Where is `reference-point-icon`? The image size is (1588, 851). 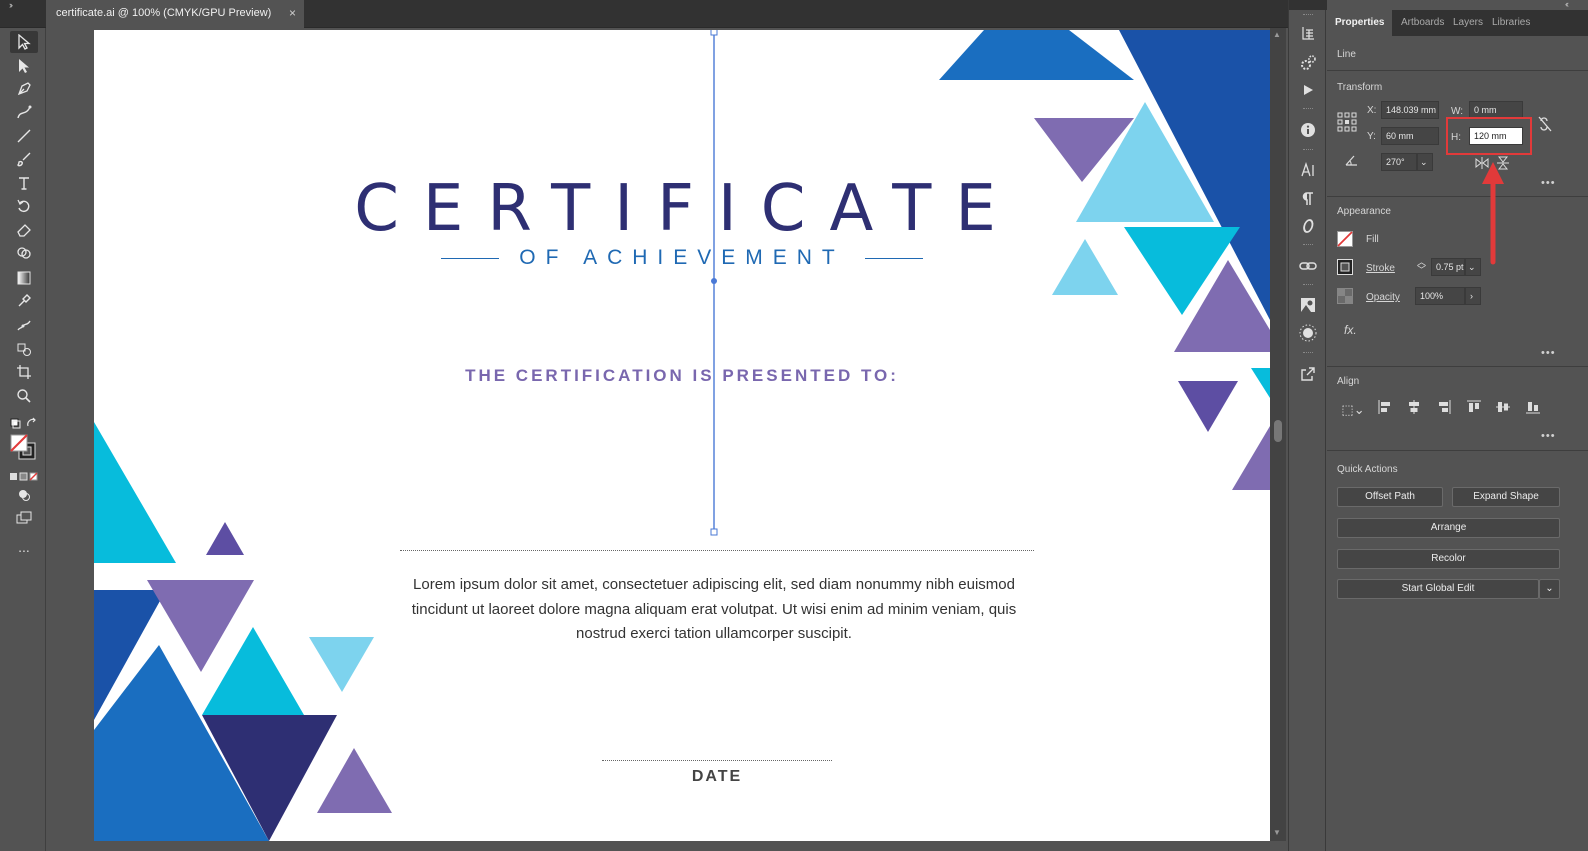
reference-point-icon is located at coordinates (1347, 124).